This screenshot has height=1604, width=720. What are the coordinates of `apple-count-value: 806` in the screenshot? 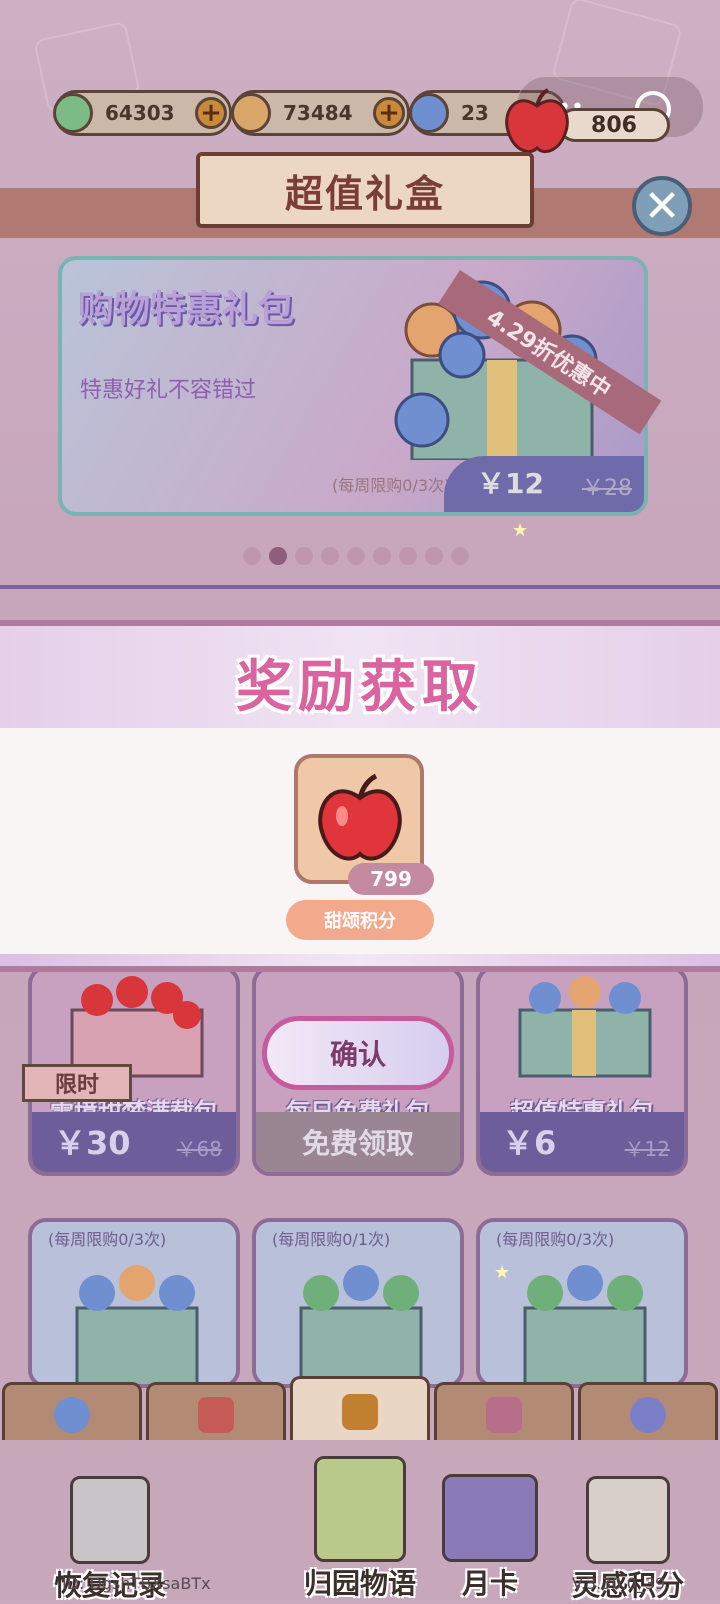 It's located at (614, 125).